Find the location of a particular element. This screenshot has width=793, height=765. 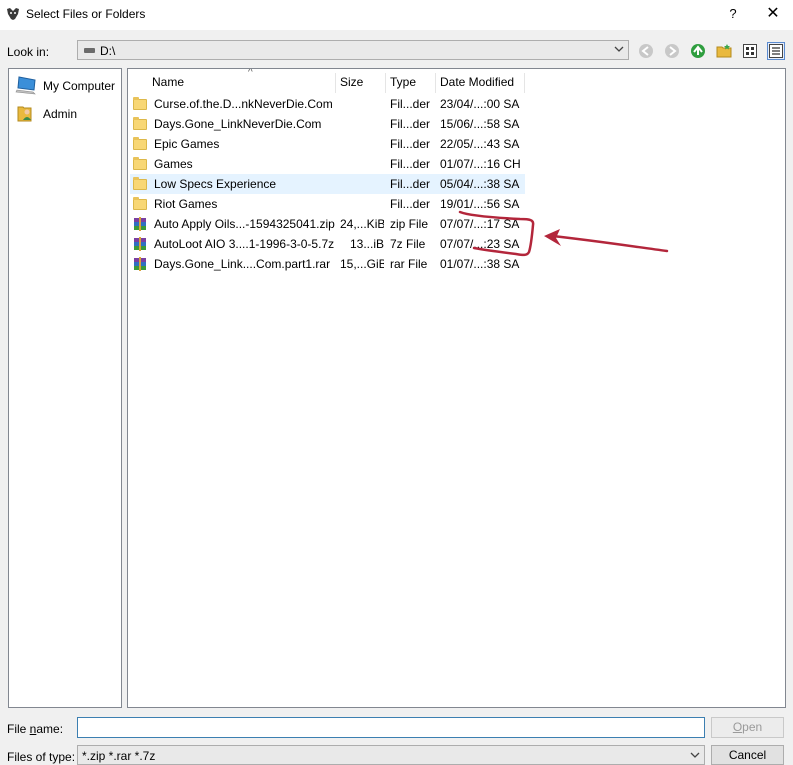

file-row: Games Fil...der 01/07/...:16 CH is located at coordinates (327, 164).